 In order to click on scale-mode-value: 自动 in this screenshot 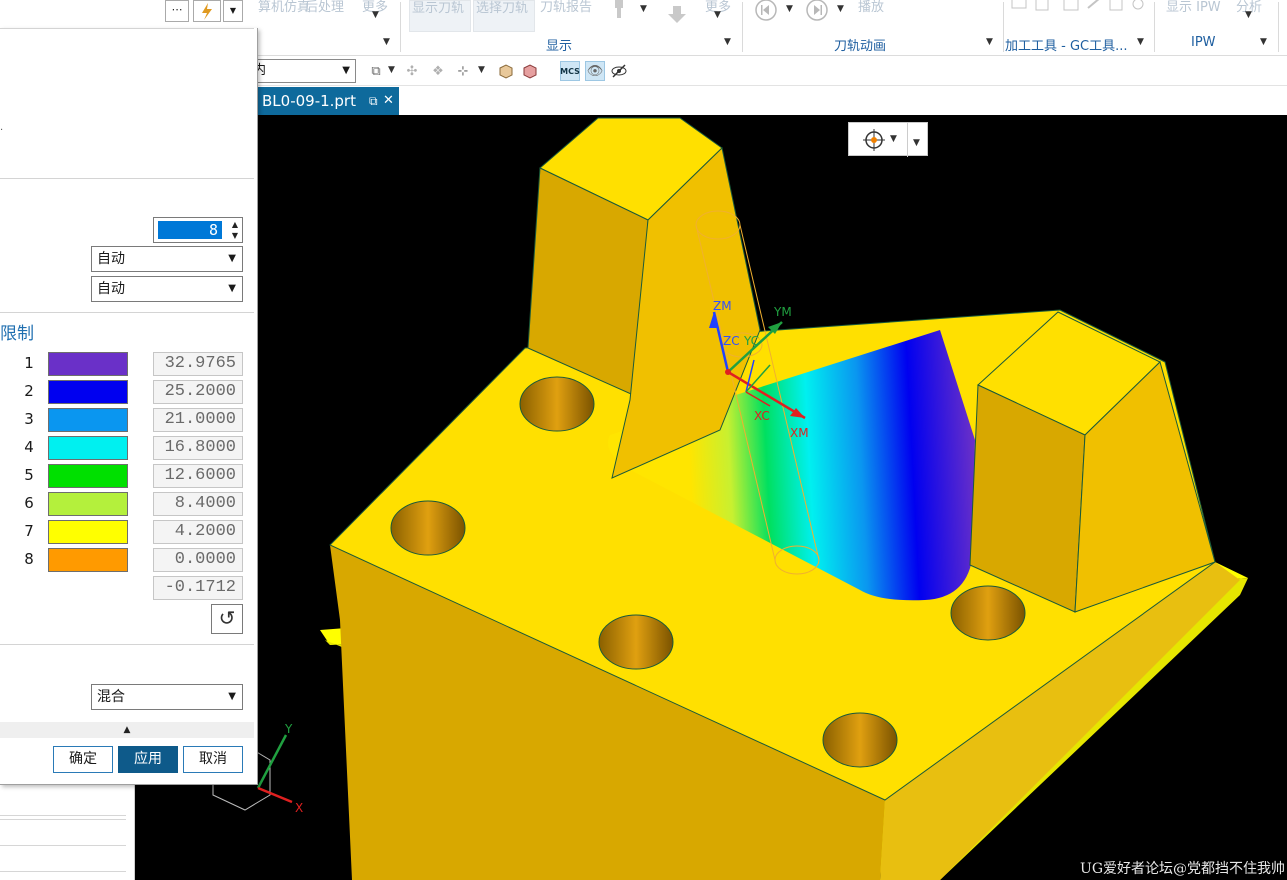, I will do `click(111, 259)`.